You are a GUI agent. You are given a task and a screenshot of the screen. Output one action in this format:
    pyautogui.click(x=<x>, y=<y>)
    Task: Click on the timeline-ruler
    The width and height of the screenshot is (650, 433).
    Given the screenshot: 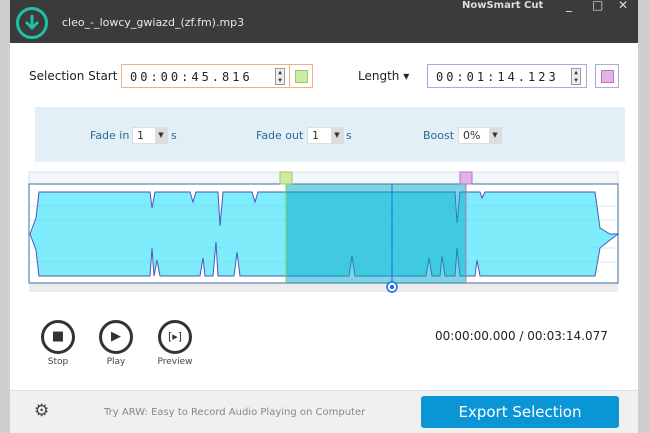 What is the action you would take?
    pyautogui.click(x=323, y=178)
    